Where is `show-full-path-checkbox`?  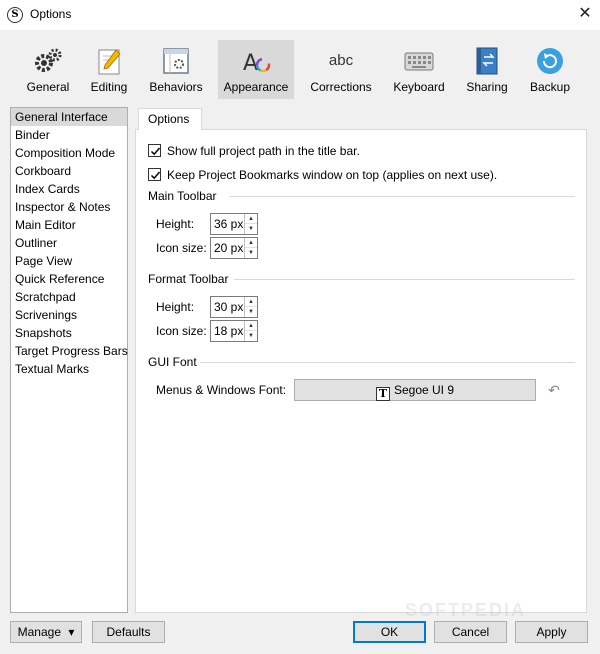
show-full-path-checkbox is located at coordinates (154, 150).